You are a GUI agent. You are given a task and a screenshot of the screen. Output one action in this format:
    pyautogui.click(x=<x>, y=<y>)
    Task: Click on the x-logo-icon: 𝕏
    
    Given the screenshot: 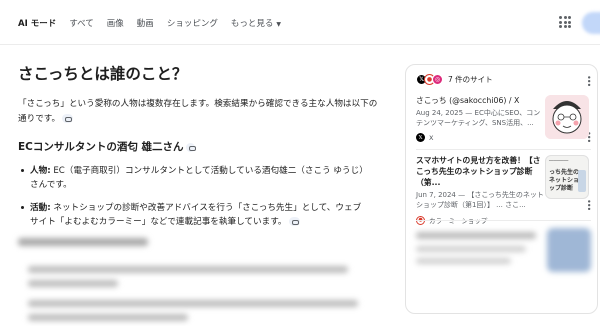 What is the action you would take?
    pyautogui.click(x=420, y=137)
    